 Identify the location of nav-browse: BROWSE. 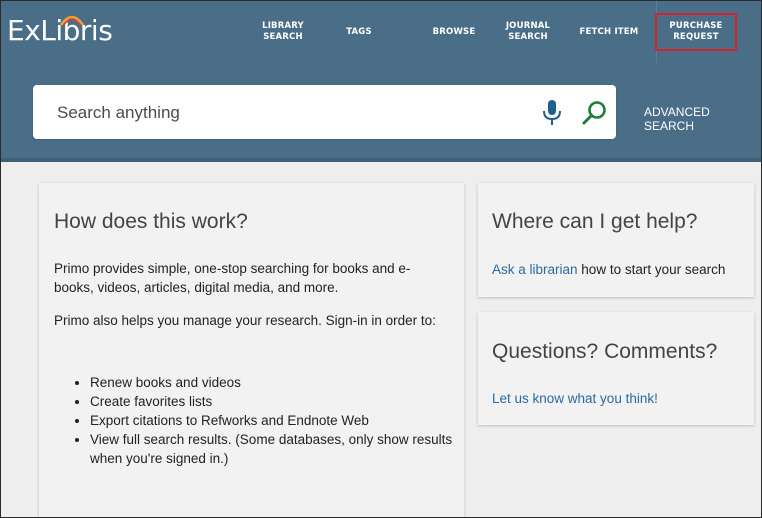
(454, 32).